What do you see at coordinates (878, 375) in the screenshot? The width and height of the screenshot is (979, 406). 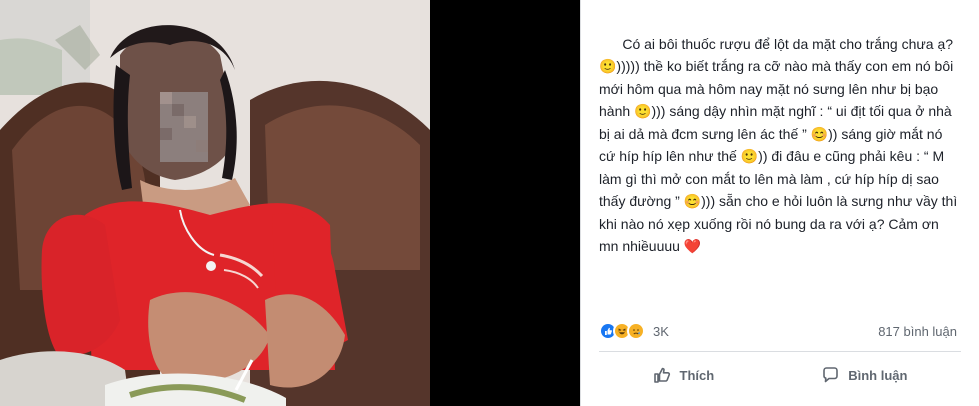 I see `comment-button-label: Bình luận` at bounding box center [878, 375].